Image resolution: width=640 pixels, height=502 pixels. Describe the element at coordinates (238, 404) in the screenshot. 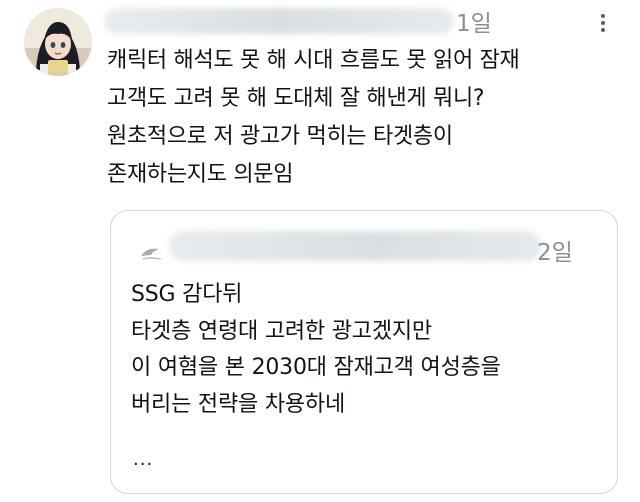

I see `quote-line: 버리는 전략을 차용하네` at that location.